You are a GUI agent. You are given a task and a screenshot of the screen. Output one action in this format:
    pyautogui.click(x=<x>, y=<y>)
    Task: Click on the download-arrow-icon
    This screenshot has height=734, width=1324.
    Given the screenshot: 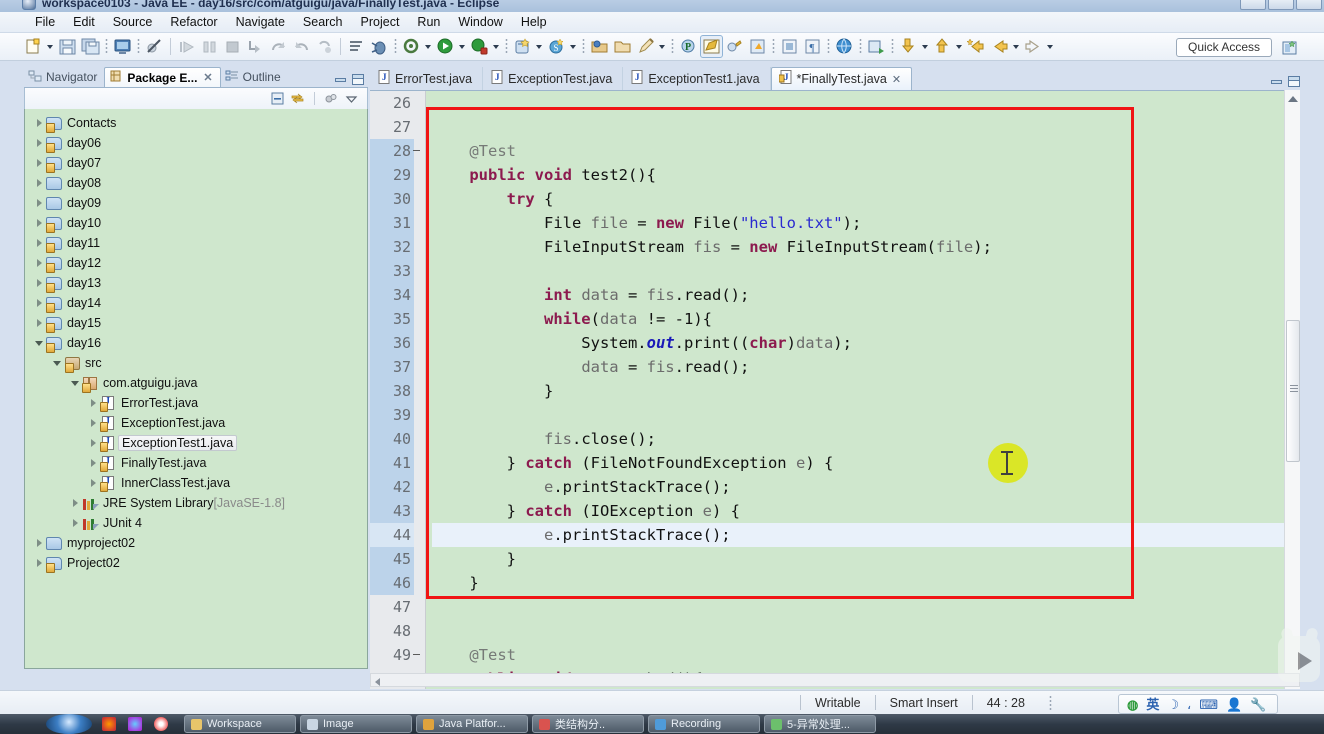 What is the action you would take?
    pyautogui.click(x=908, y=46)
    